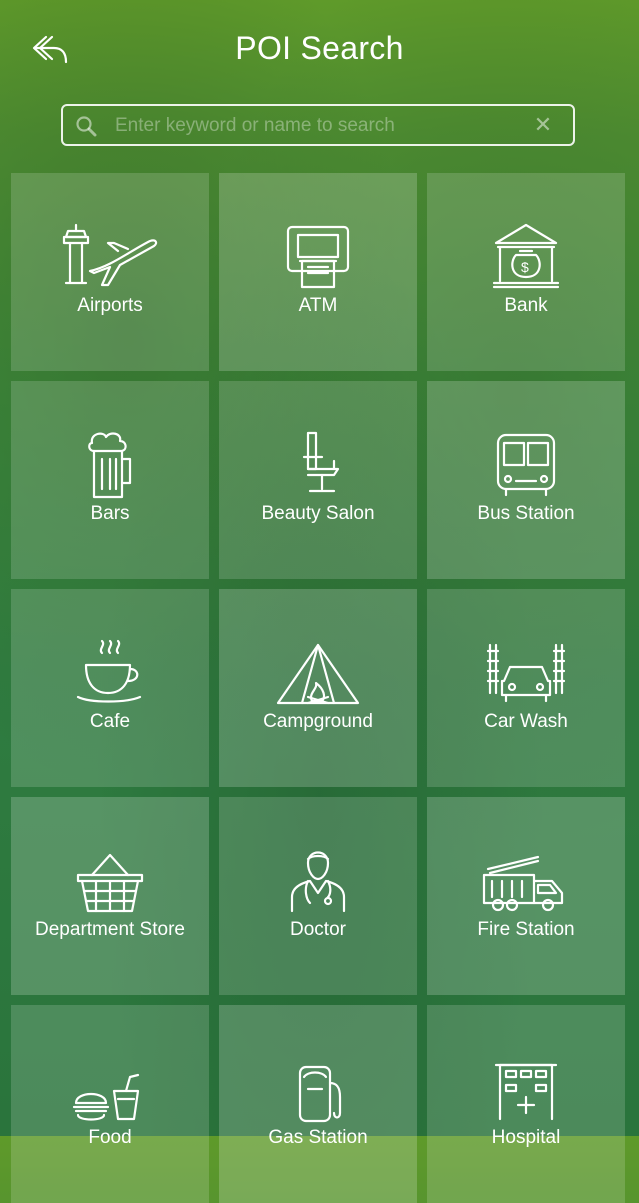  What do you see at coordinates (526, 256) in the screenshot?
I see `bank-icon: $` at bounding box center [526, 256].